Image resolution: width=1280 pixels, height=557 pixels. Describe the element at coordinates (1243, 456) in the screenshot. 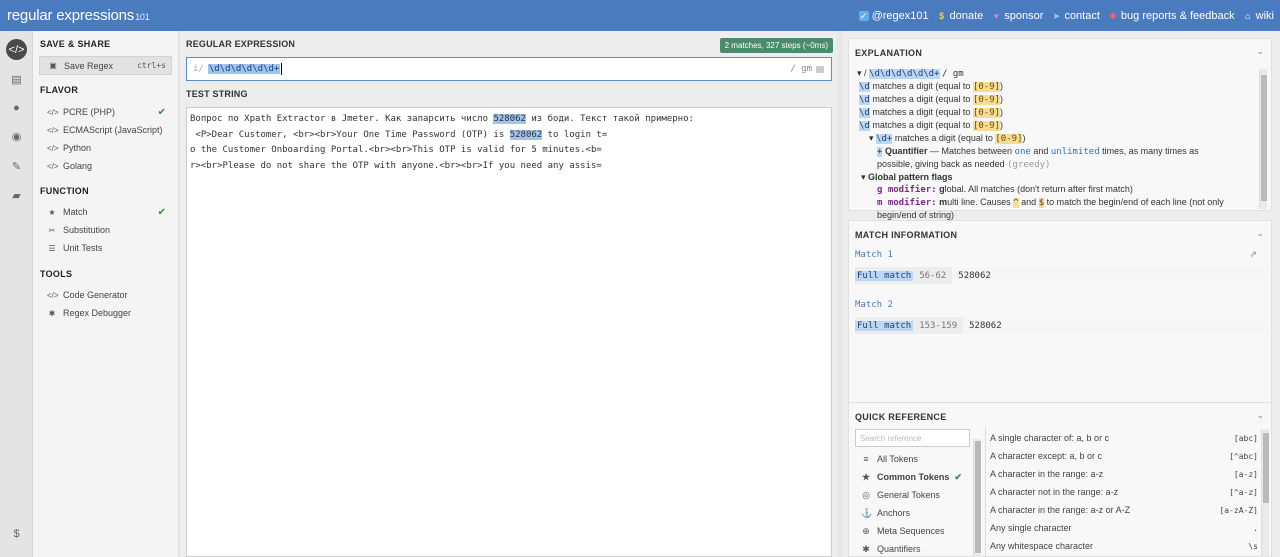

I see `qr-ref-code: [^abc]` at that location.